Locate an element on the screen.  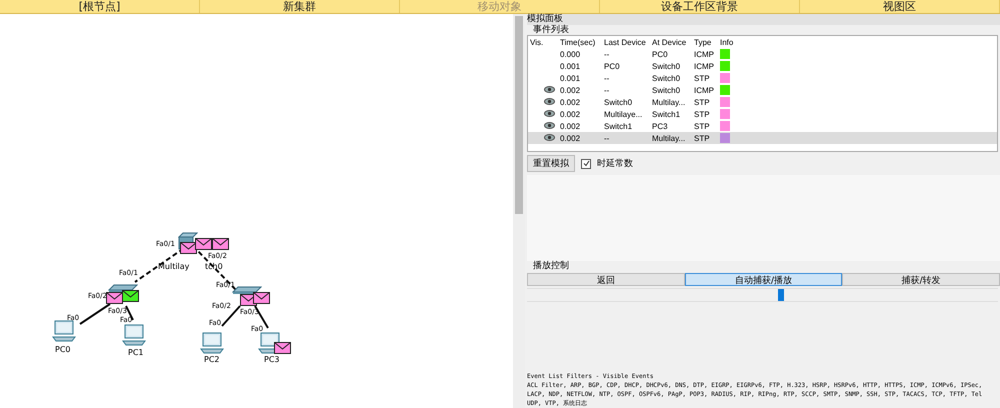
event-row: 0.001 PC0 Switch0 ICMP is located at coordinates (762, 66).